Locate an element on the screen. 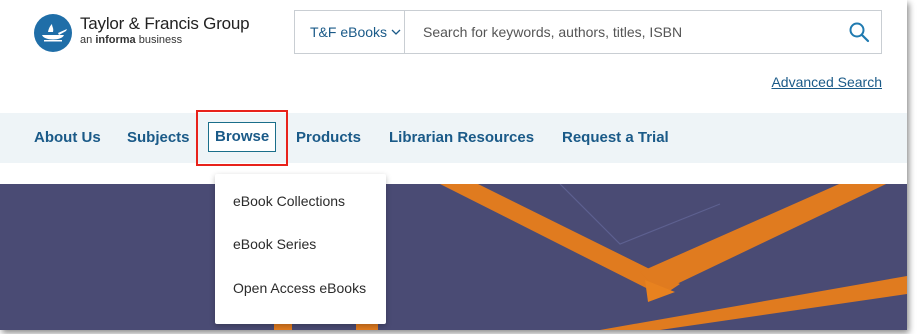 The height and width of the screenshot is (334, 917). menu-item-open-access-ebooks: Open Access eBooks is located at coordinates (299, 288).